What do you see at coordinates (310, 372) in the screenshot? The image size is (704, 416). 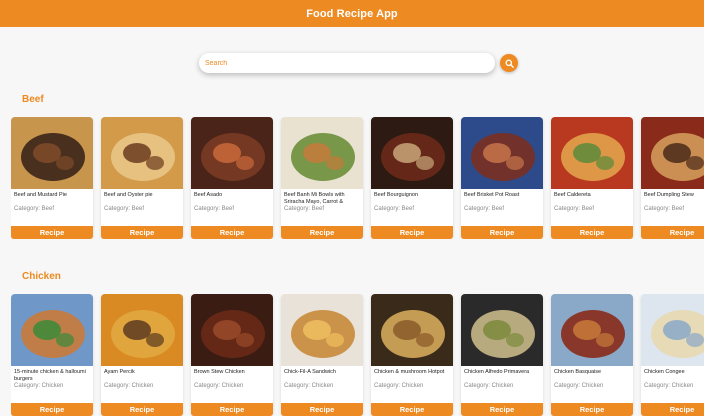 I see `recipe-name: Chick-Fil-A Sandwich` at bounding box center [310, 372].